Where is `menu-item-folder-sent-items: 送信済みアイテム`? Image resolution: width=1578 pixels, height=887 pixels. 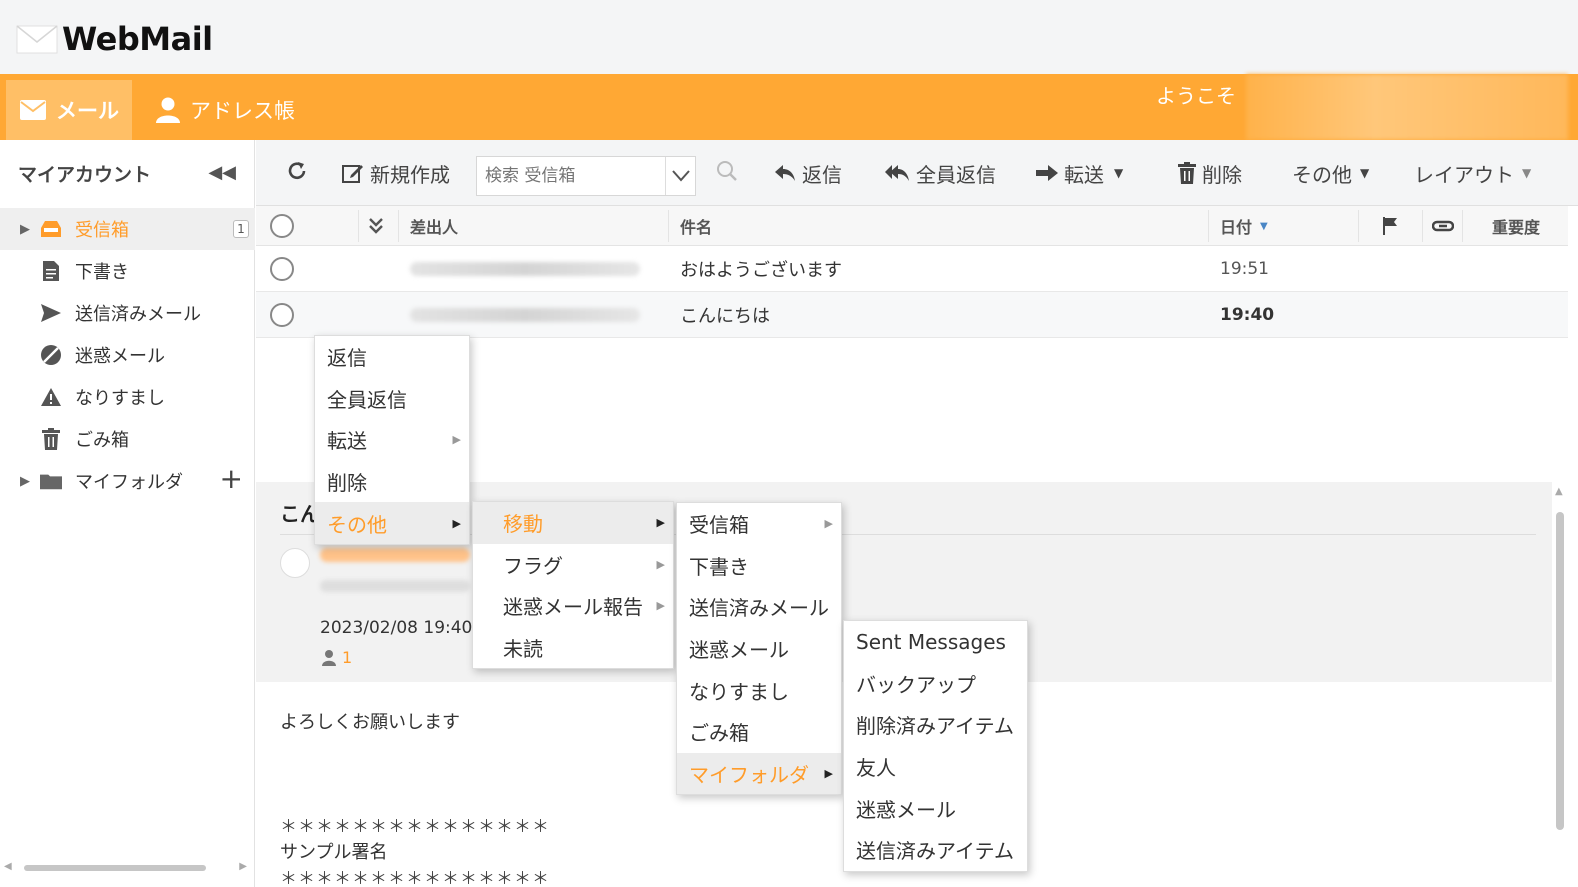 menu-item-folder-sent-items: 送信済みアイテム is located at coordinates (935, 850).